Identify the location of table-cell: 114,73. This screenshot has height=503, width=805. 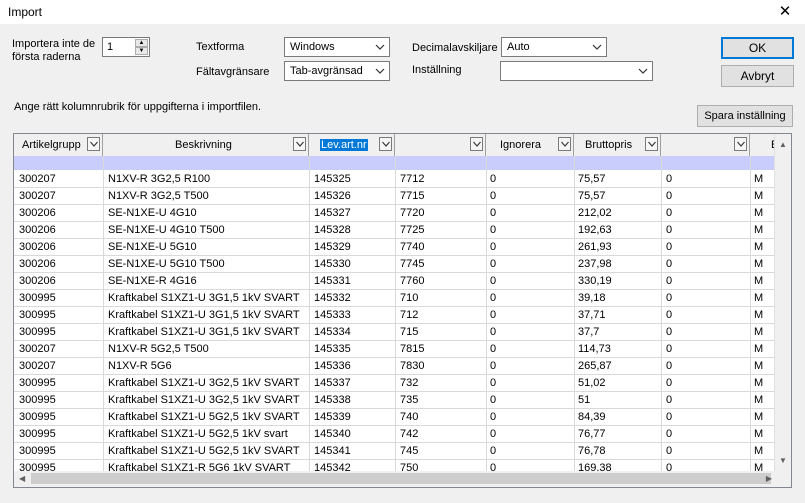
(594, 349).